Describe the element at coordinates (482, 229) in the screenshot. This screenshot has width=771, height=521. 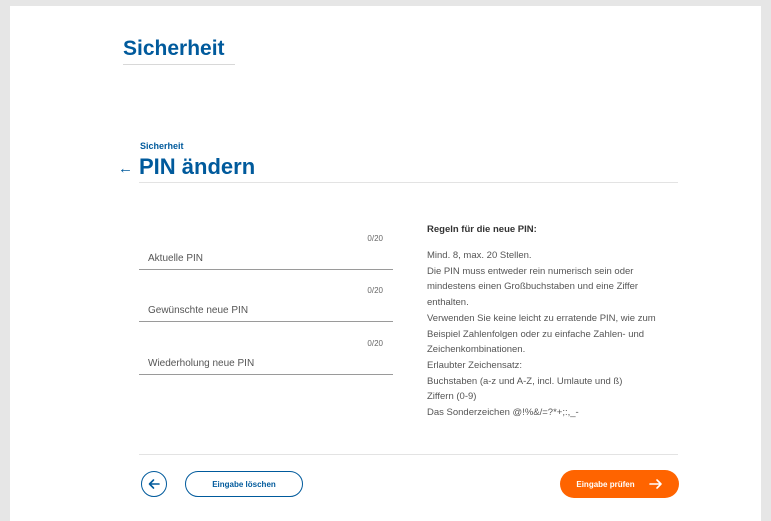
I see `pin-rules-title: Regeln für die neue PIN:` at that location.